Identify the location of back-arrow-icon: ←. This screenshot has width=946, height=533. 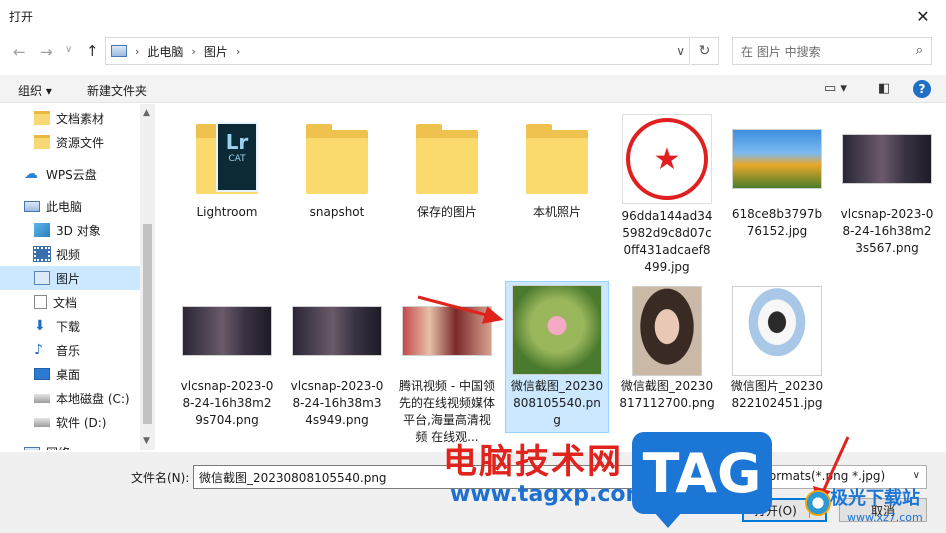
(19, 52).